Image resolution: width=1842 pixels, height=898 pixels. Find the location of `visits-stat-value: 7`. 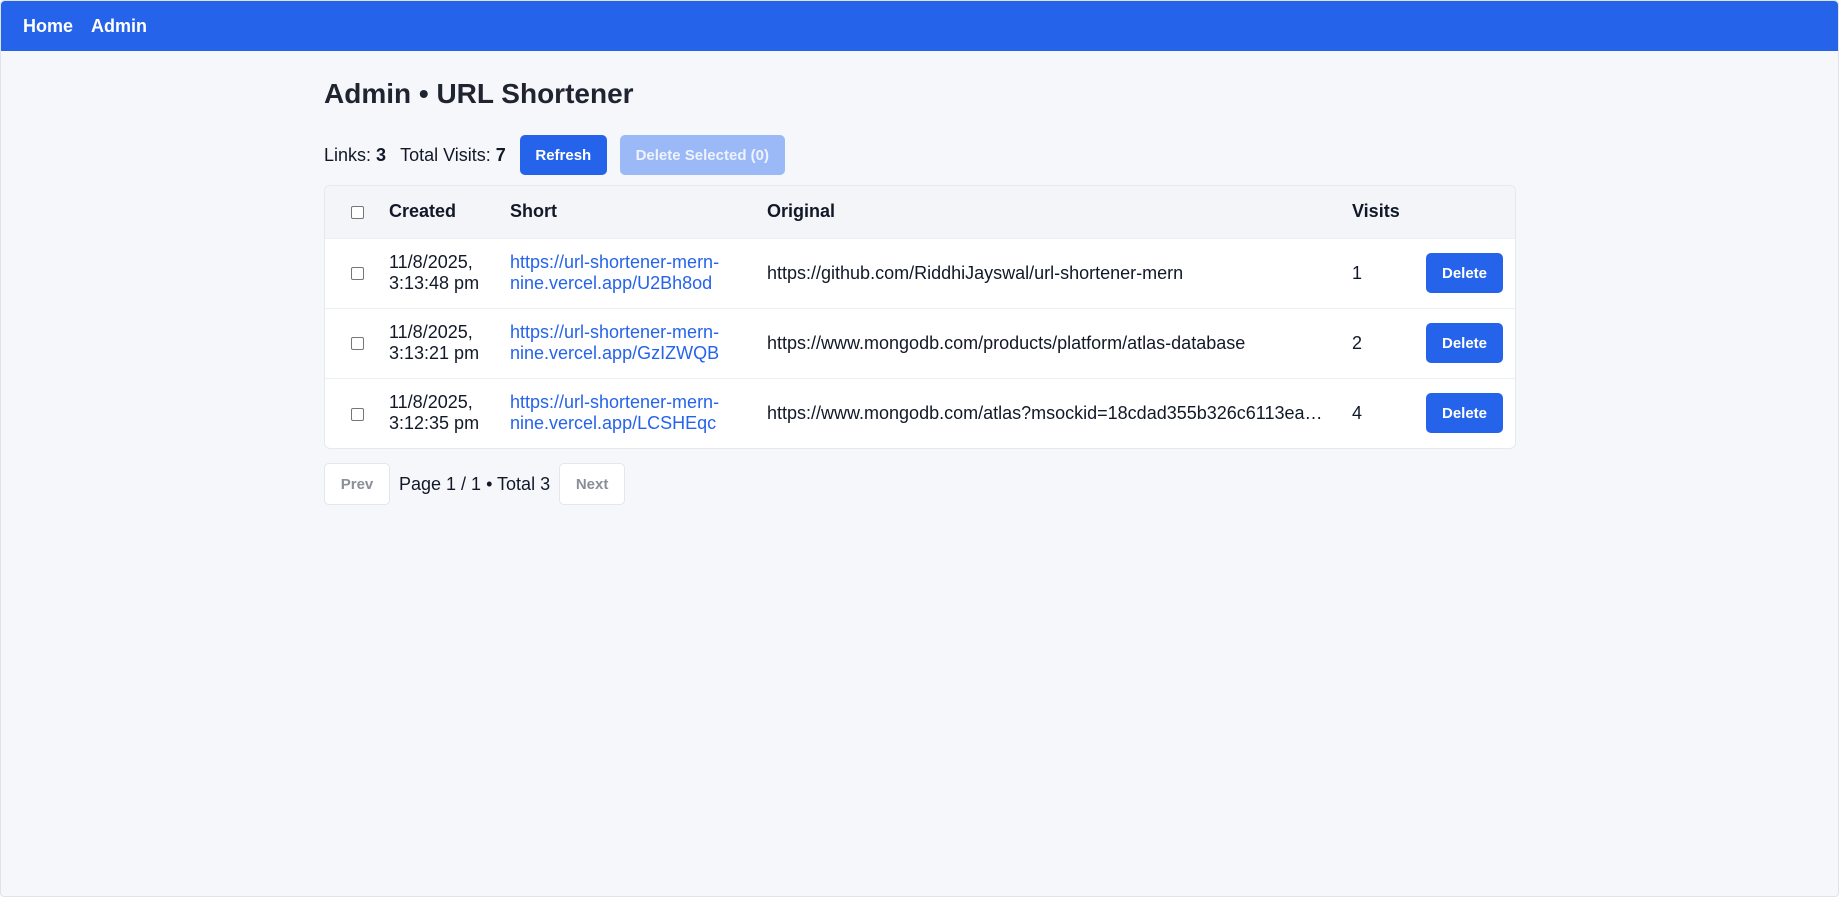

visits-stat-value: 7 is located at coordinates (500, 154).